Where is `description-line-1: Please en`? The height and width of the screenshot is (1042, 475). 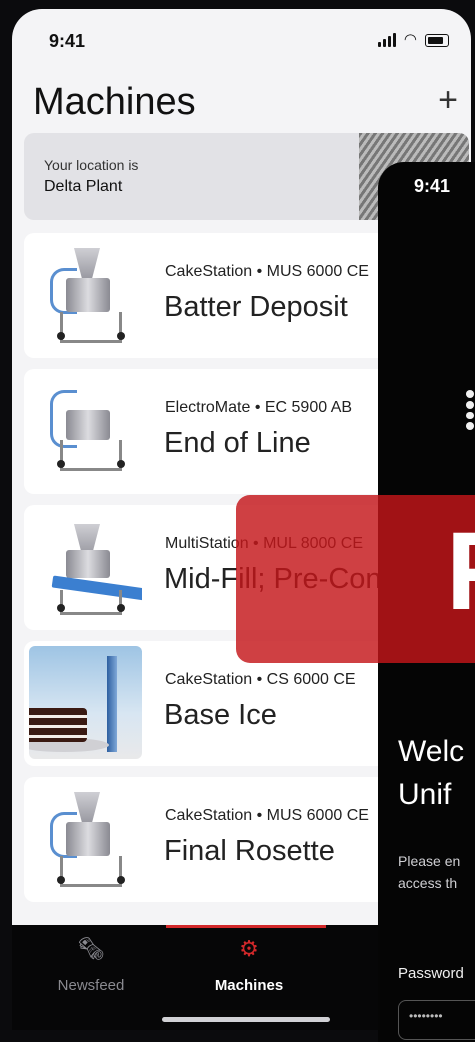 description-line-1: Please en is located at coordinates (429, 861).